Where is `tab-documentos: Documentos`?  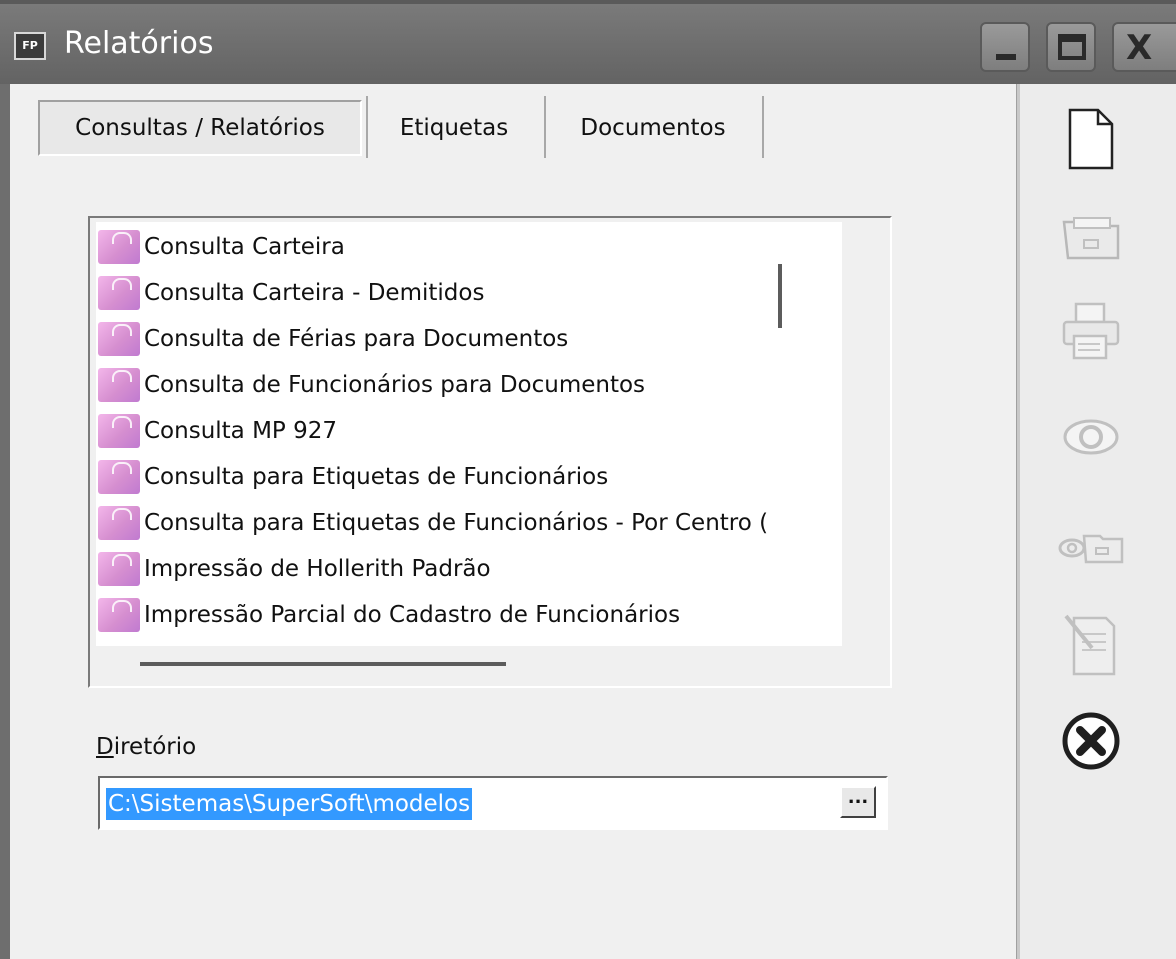 tab-documentos: Documentos is located at coordinates (653, 128).